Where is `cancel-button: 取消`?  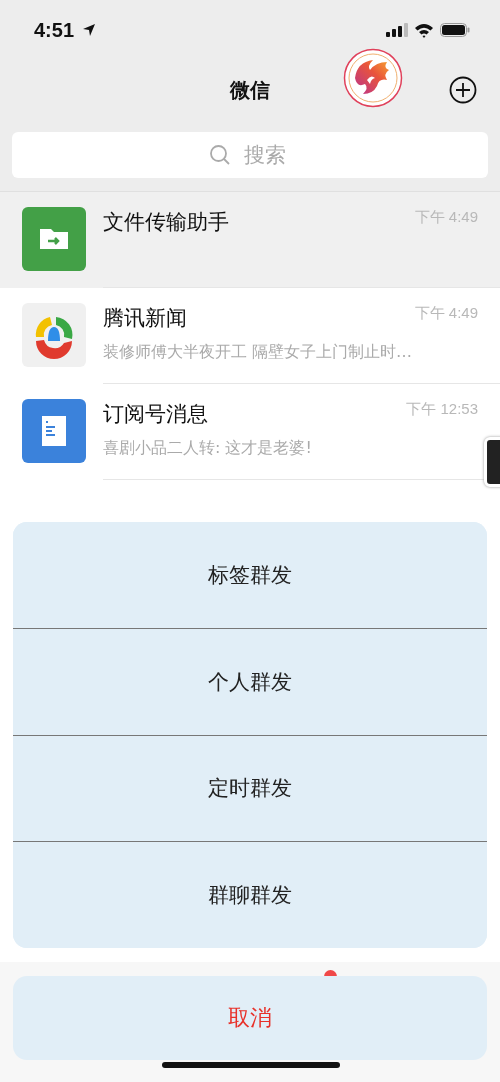
cancel-button: 取消 is located at coordinates (250, 1018).